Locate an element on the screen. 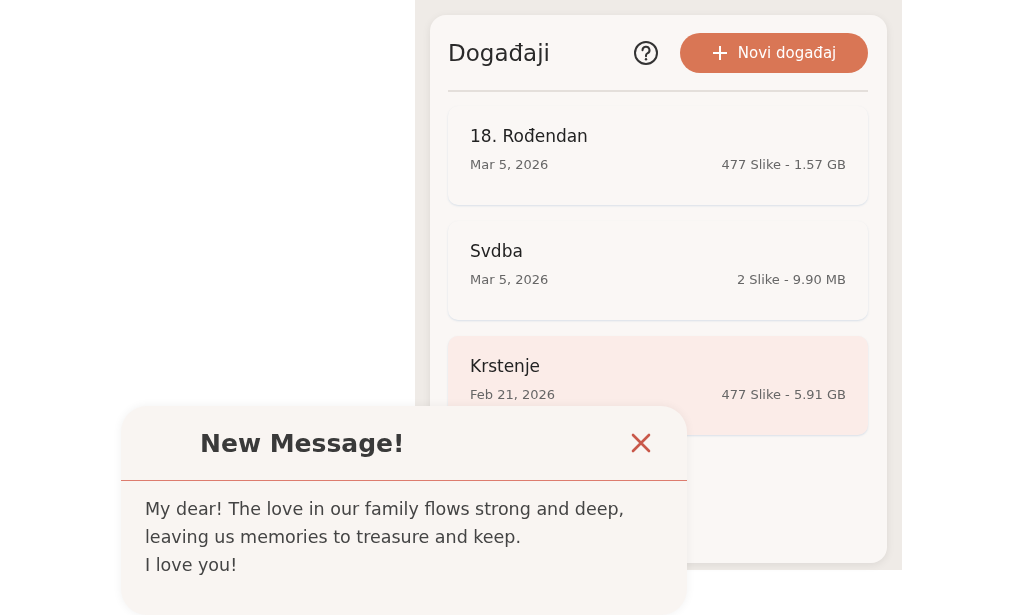  event-item: 18. Rođendan Mar 5, 2026 477 Slike - 1.57 GB is located at coordinates (658, 155).